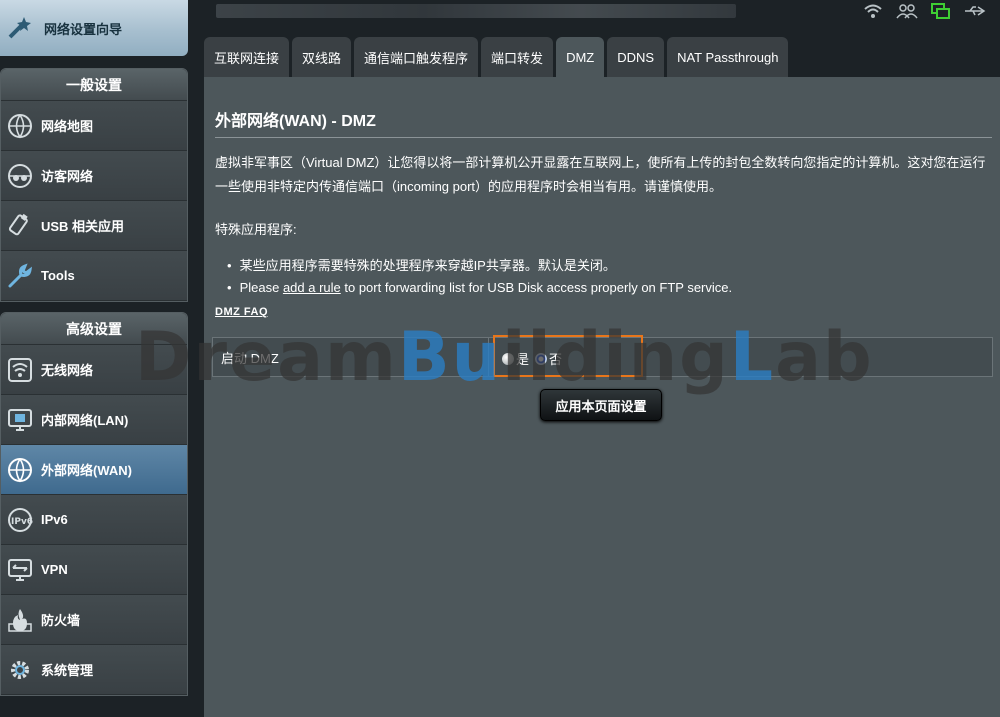 This screenshot has height=717, width=1000. What do you see at coordinates (556, 359) in the screenshot?
I see `radio-no-label: 否` at bounding box center [556, 359].